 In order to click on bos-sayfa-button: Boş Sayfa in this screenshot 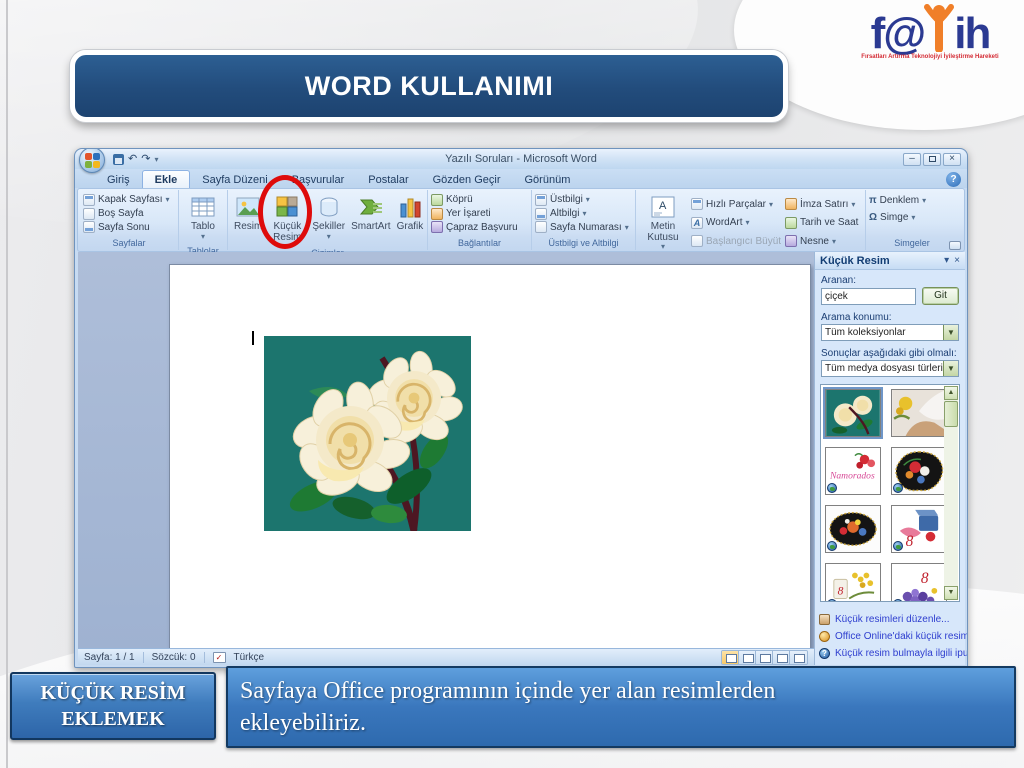, I will do `click(129, 213)`.